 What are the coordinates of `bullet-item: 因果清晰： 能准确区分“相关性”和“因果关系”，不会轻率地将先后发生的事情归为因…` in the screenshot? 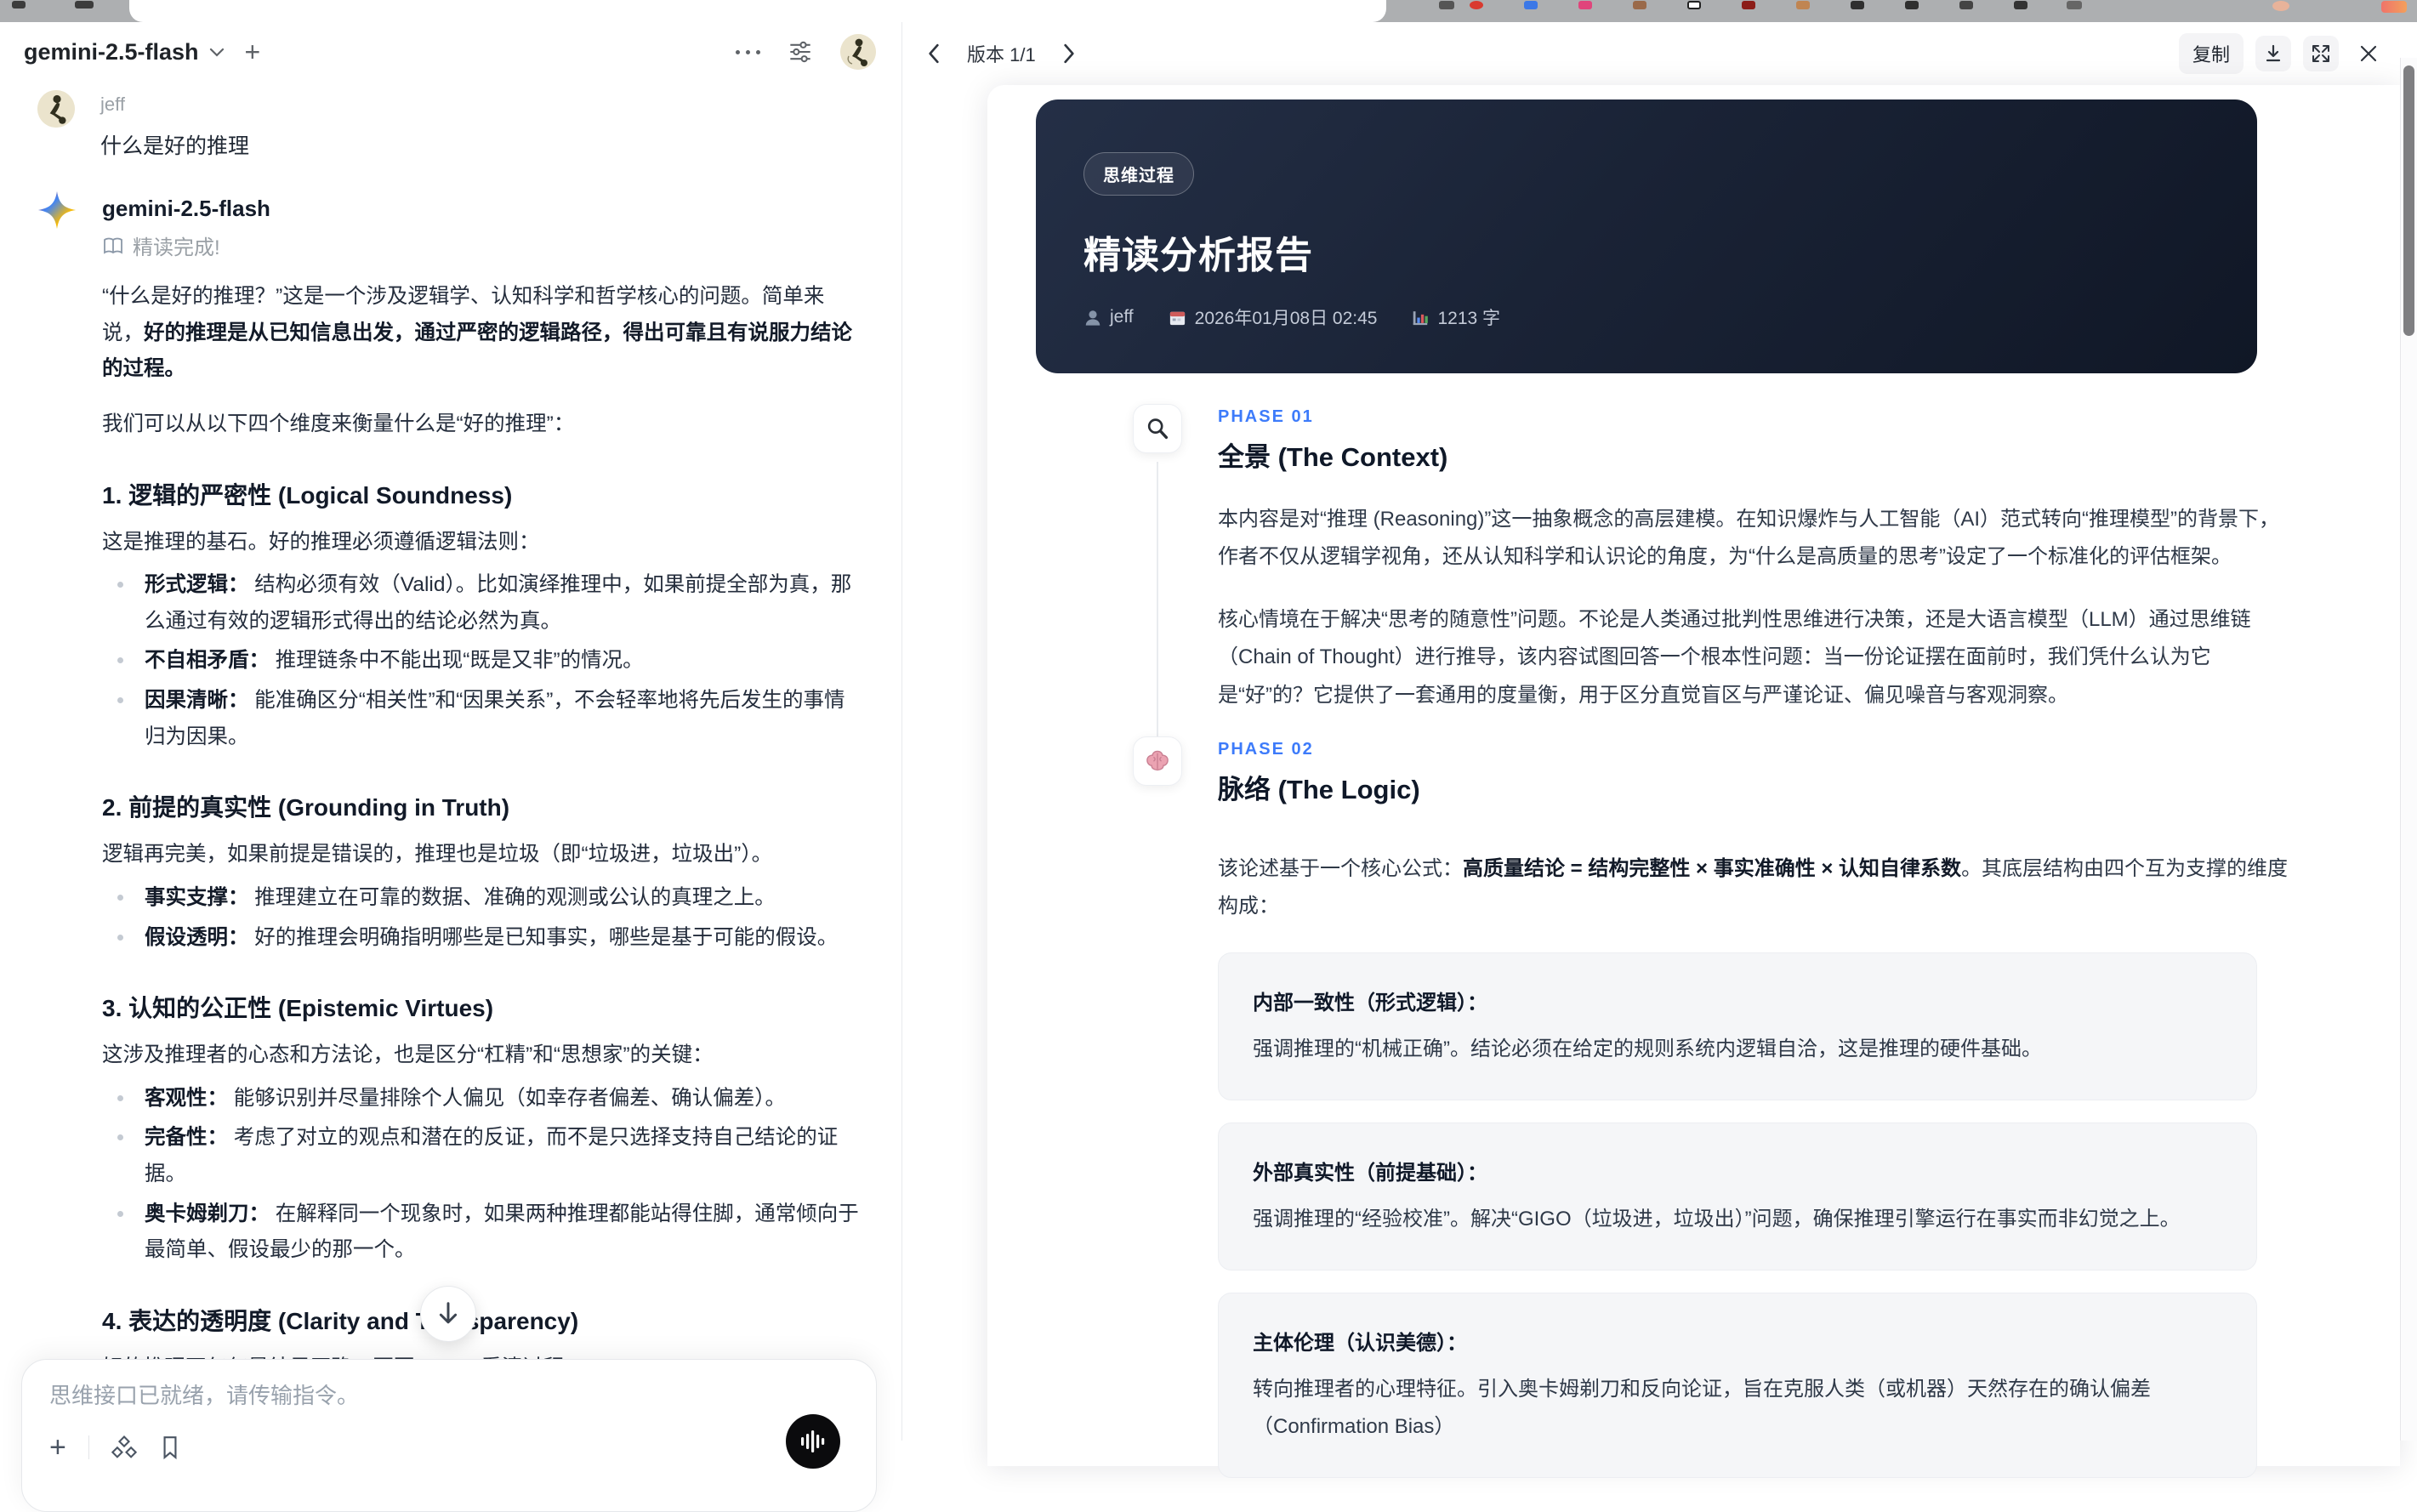 It's located at (480, 719).